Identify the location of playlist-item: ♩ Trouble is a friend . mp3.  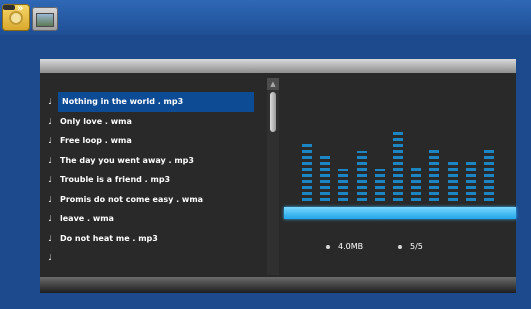
(159, 180).